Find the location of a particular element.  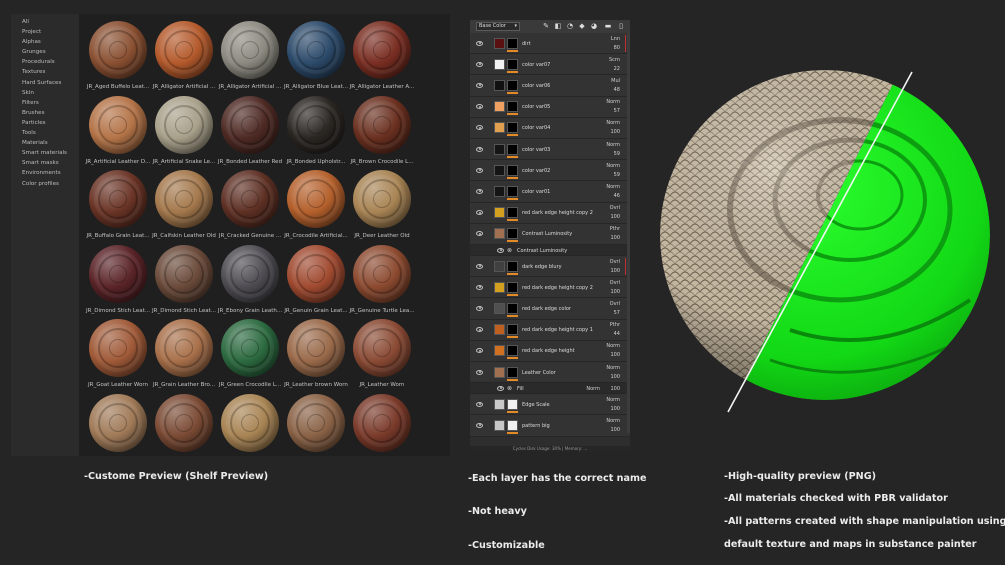

shelf-category: Particles is located at coordinates (45, 123).